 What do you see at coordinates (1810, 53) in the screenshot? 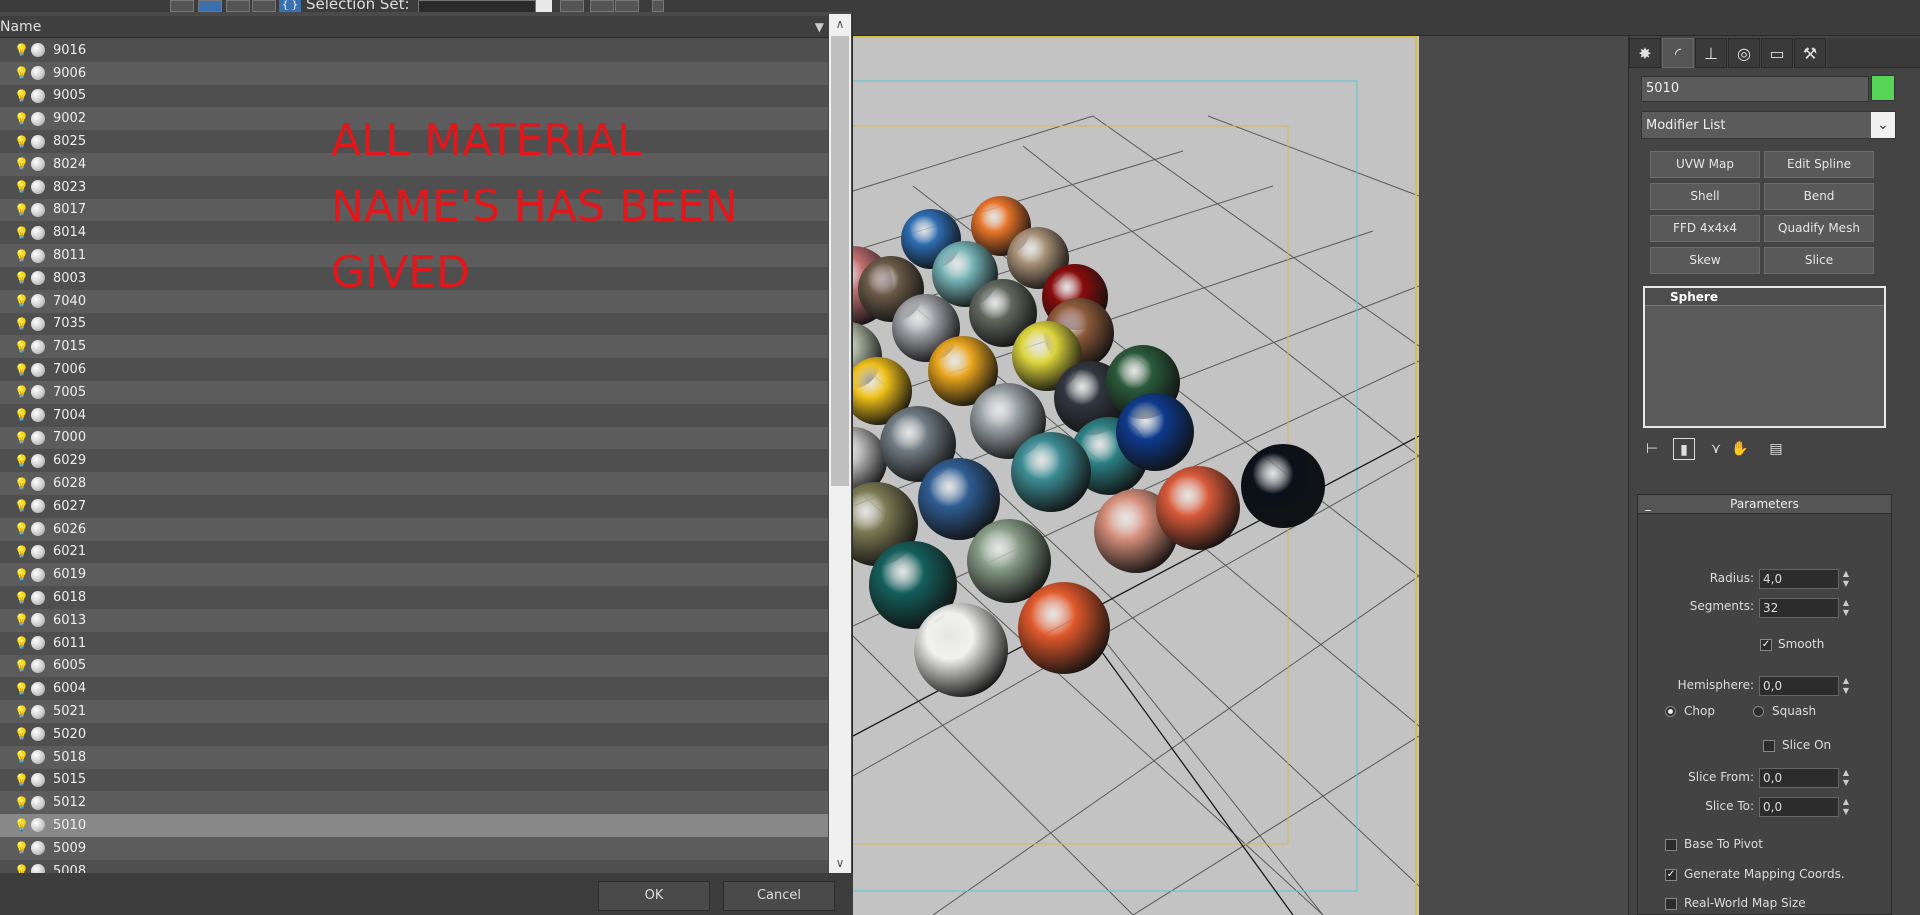
I see `utilities-tab-icon: ⚒` at bounding box center [1810, 53].